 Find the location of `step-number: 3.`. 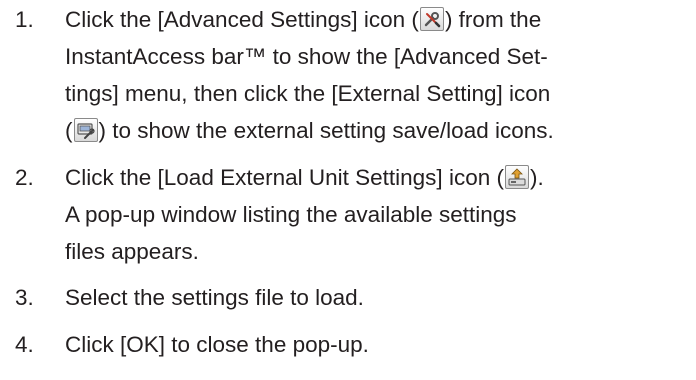

step-number: 3. is located at coordinates (24, 297).